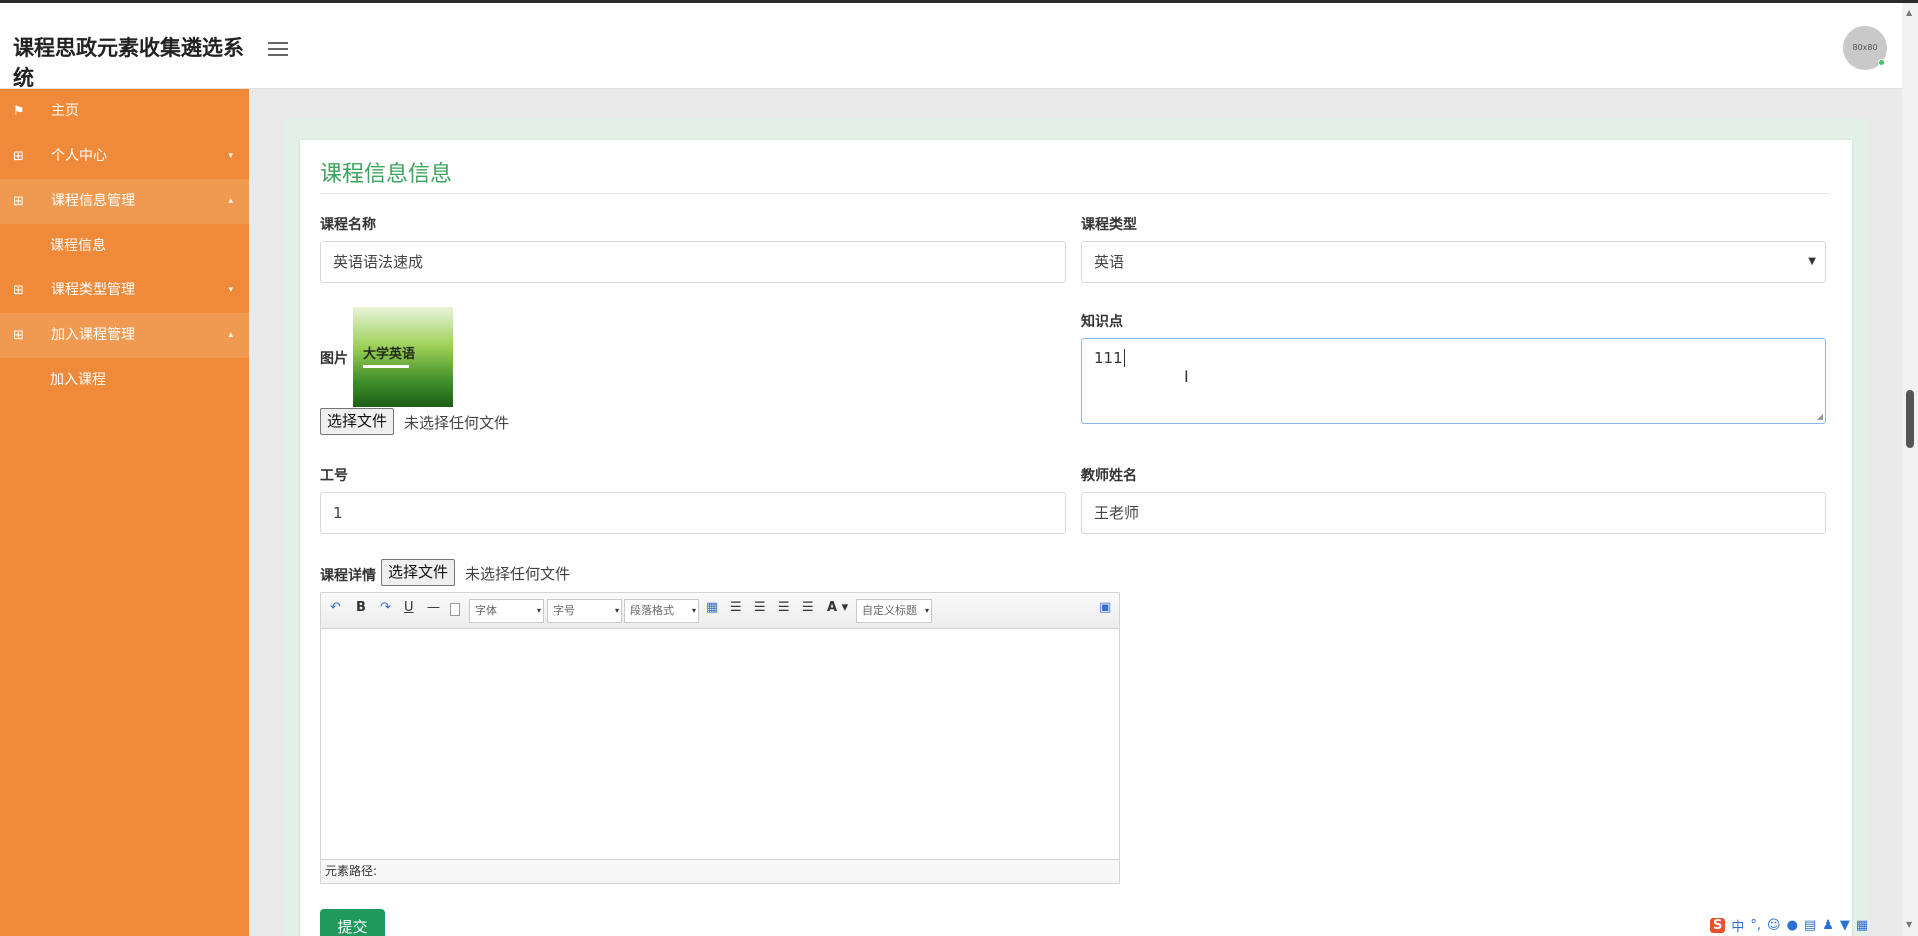  I want to click on detail-choose-file-button: 选择文件, so click(418, 572).